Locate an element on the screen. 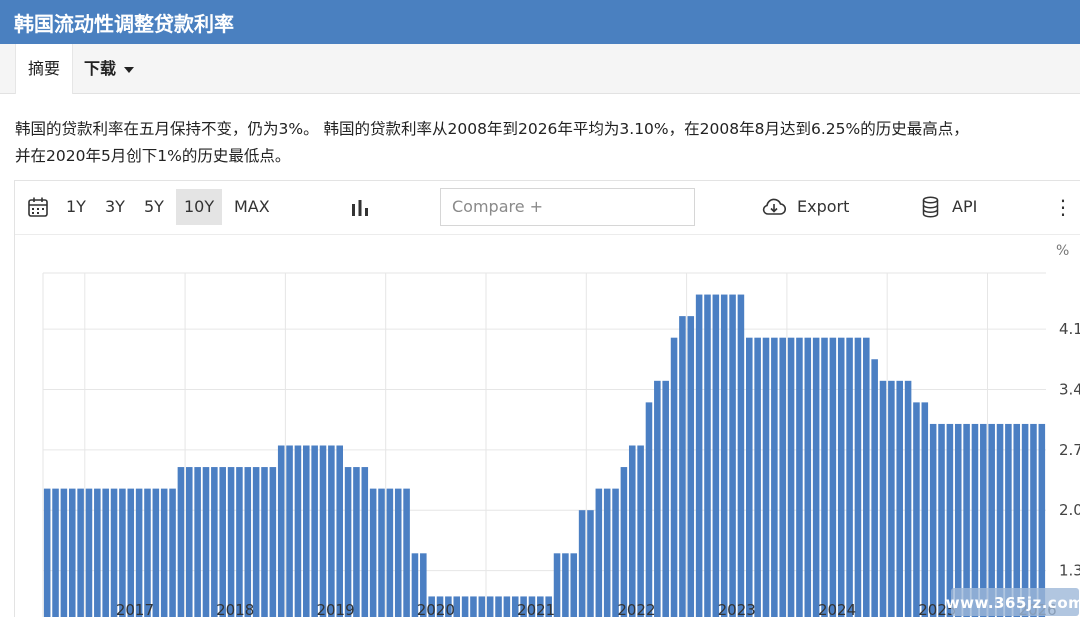  watermark-text: www.365jz.com is located at coordinates (1013, 603).